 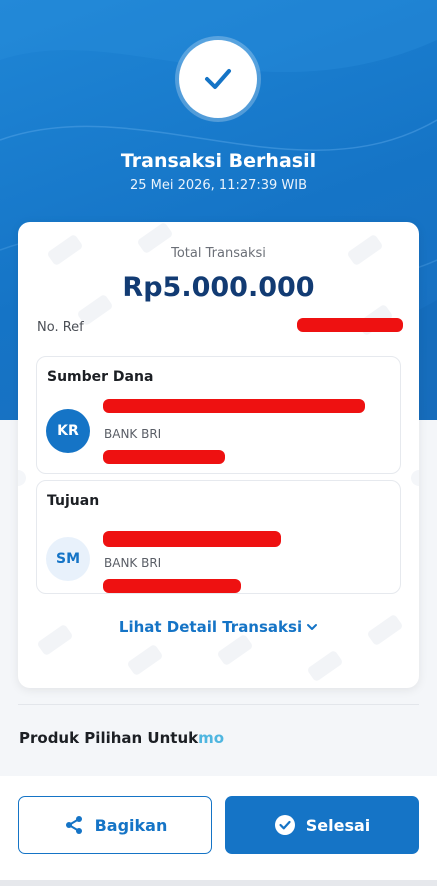 I want to click on detail-link-label: Lihat Detail Transaksi, so click(x=210, y=627).